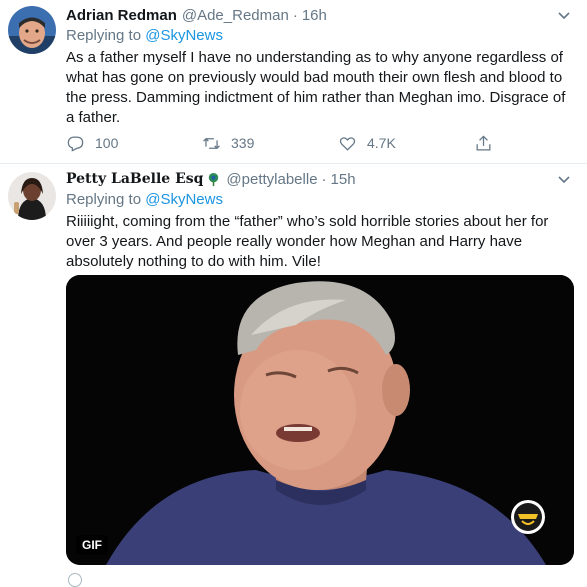 The height and width of the screenshot is (587, 587). What do you see at coordinates (314, 15) in the screenshot?
I see `timestamp: 16h` at bounding box center [314, 15].